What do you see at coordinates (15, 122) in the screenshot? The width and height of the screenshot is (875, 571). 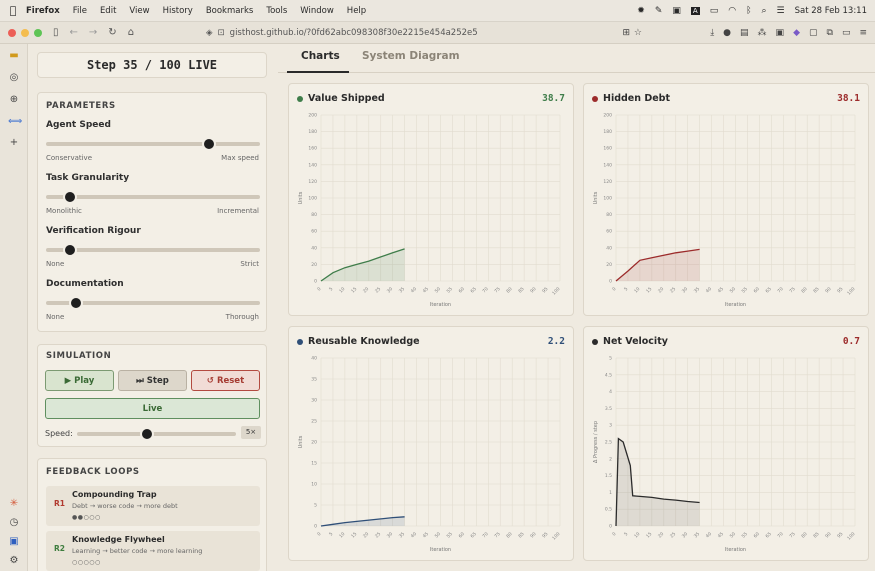 I see `sync-icon: ⟺` at bounding box center [15, 122].